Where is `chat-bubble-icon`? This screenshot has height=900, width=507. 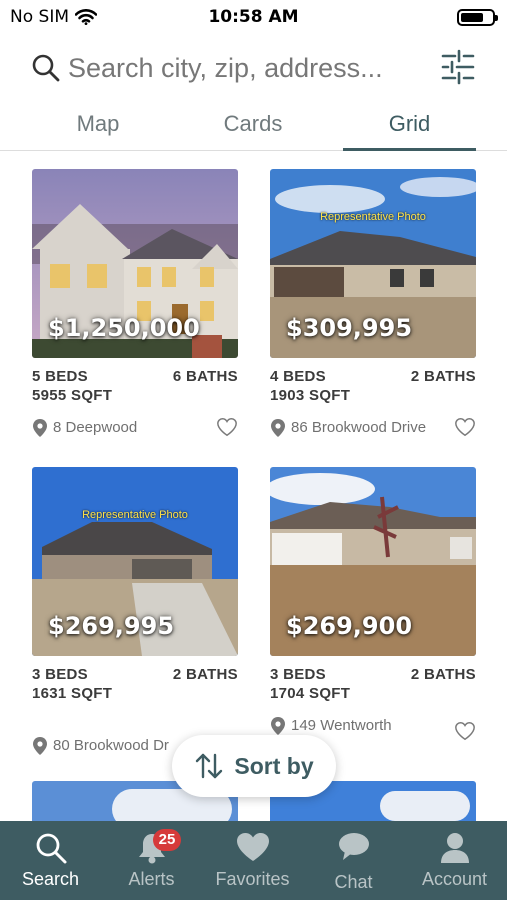 chat-bubble-icon is located at coordinates (353, 846).